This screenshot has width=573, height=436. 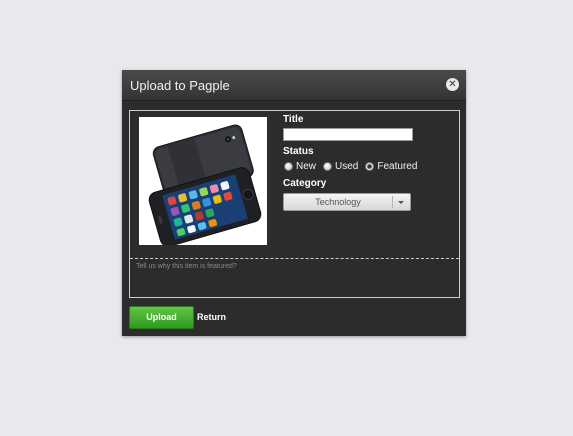 I want to click on upload-button: Upload, so click(x=161, y=317).